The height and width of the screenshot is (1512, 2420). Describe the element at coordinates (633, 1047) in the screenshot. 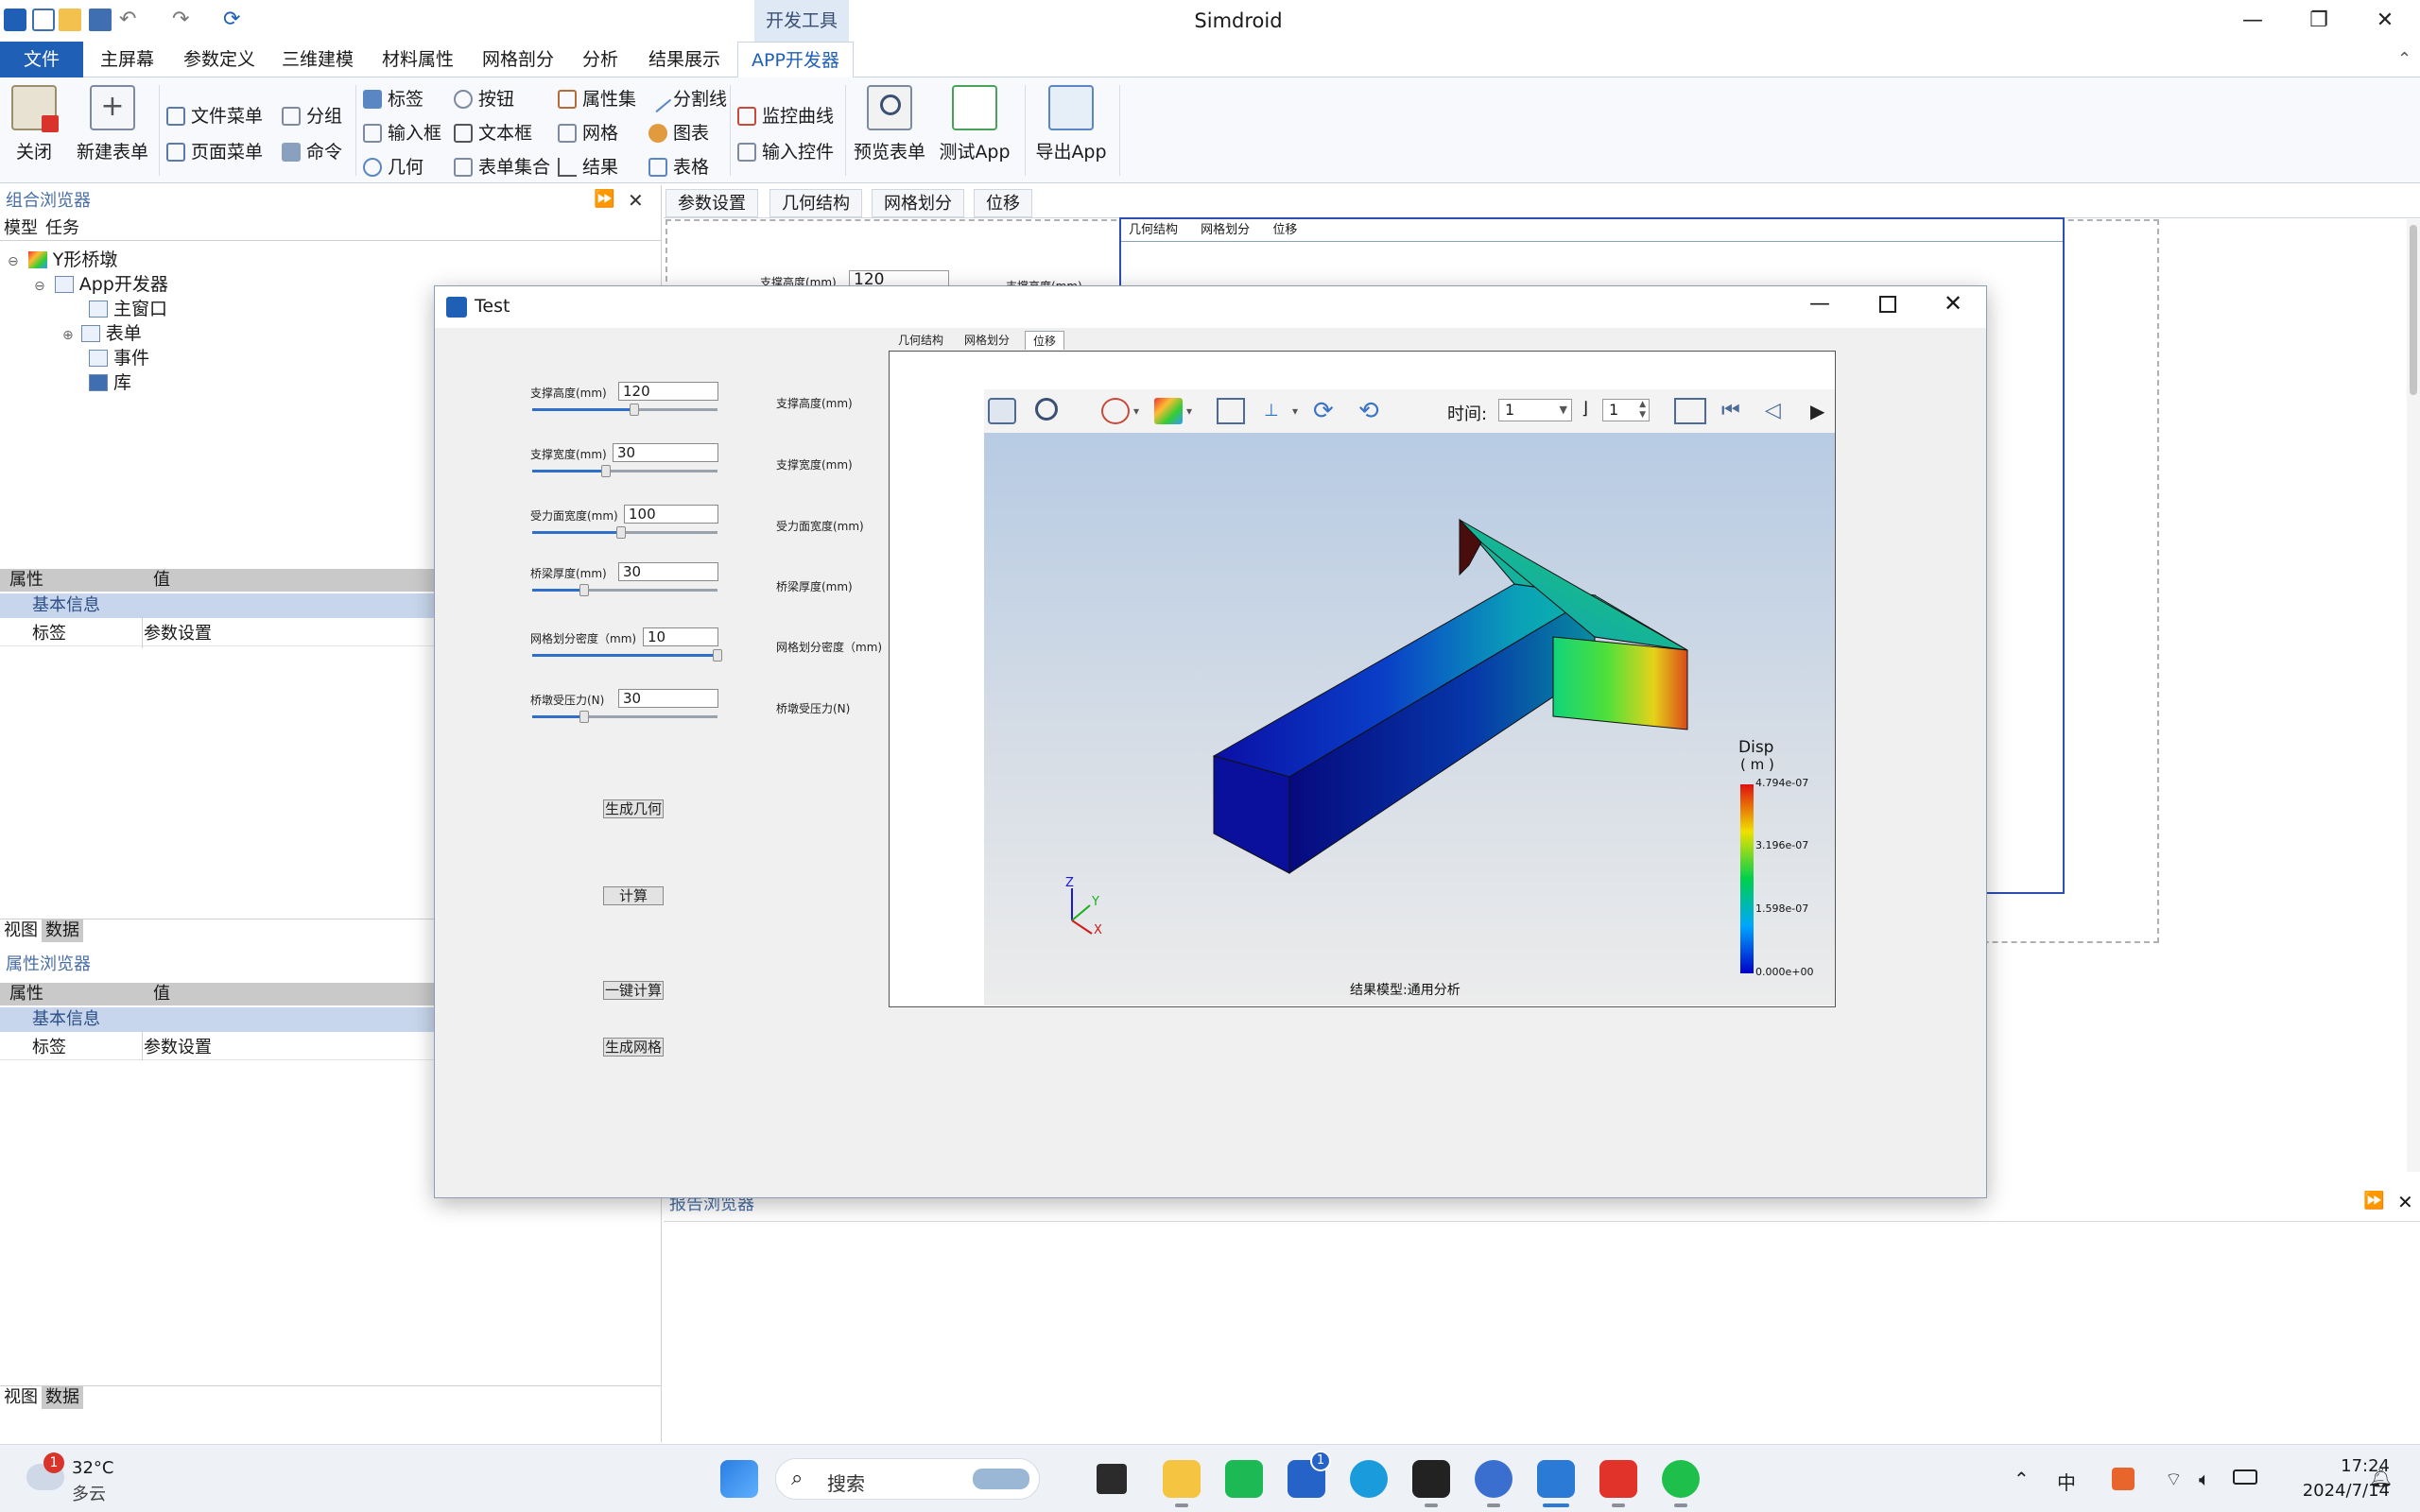

I see `generate-mesh-button: 生成网格` at that location.